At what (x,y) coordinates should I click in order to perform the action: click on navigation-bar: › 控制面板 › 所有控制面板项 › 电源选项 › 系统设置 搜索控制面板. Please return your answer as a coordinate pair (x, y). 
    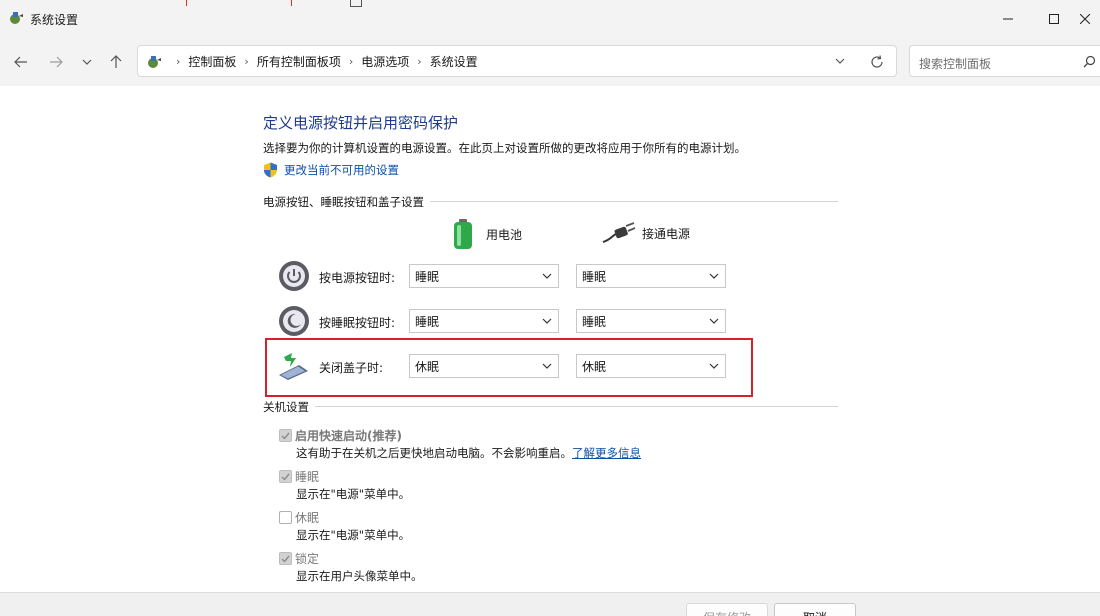
    Looking at the image, I should click on (550, 62).